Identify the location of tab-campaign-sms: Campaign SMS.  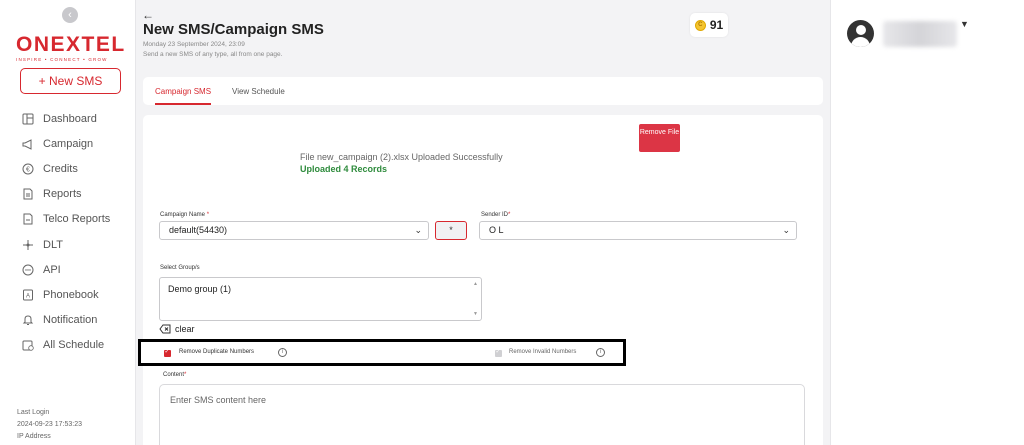
(183, 96).